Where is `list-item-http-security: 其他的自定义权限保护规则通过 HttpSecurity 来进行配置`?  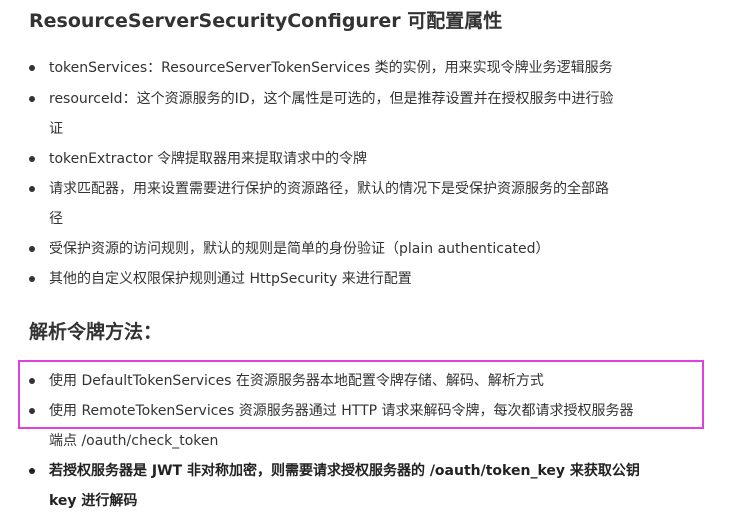
list-item-http-security: 其他的自定义权限保护规则通过 HttpSecurity 来进行配置 is located at coordinates (369, 279).